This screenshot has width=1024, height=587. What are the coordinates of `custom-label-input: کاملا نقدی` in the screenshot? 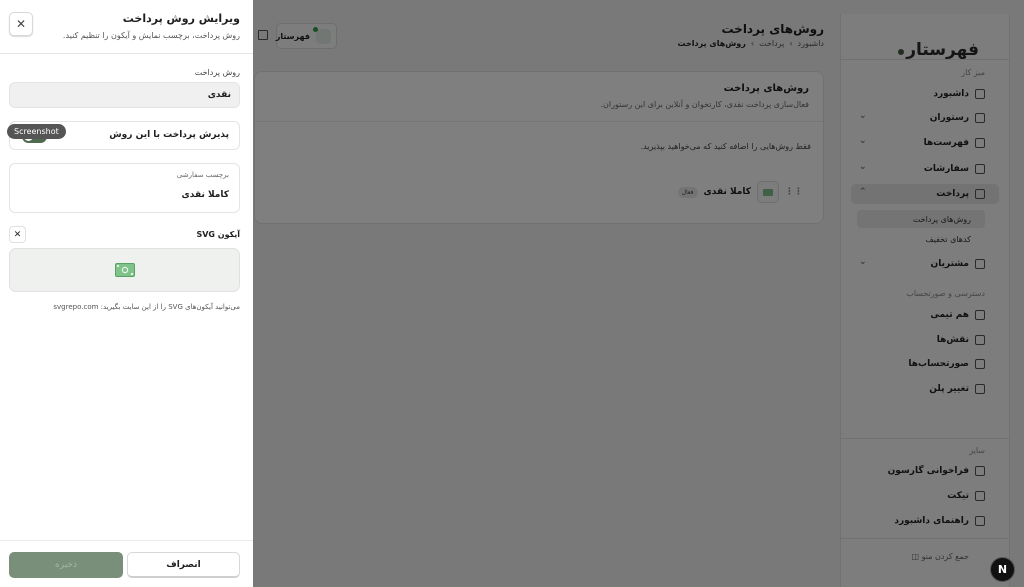 It's located at (205, 195).